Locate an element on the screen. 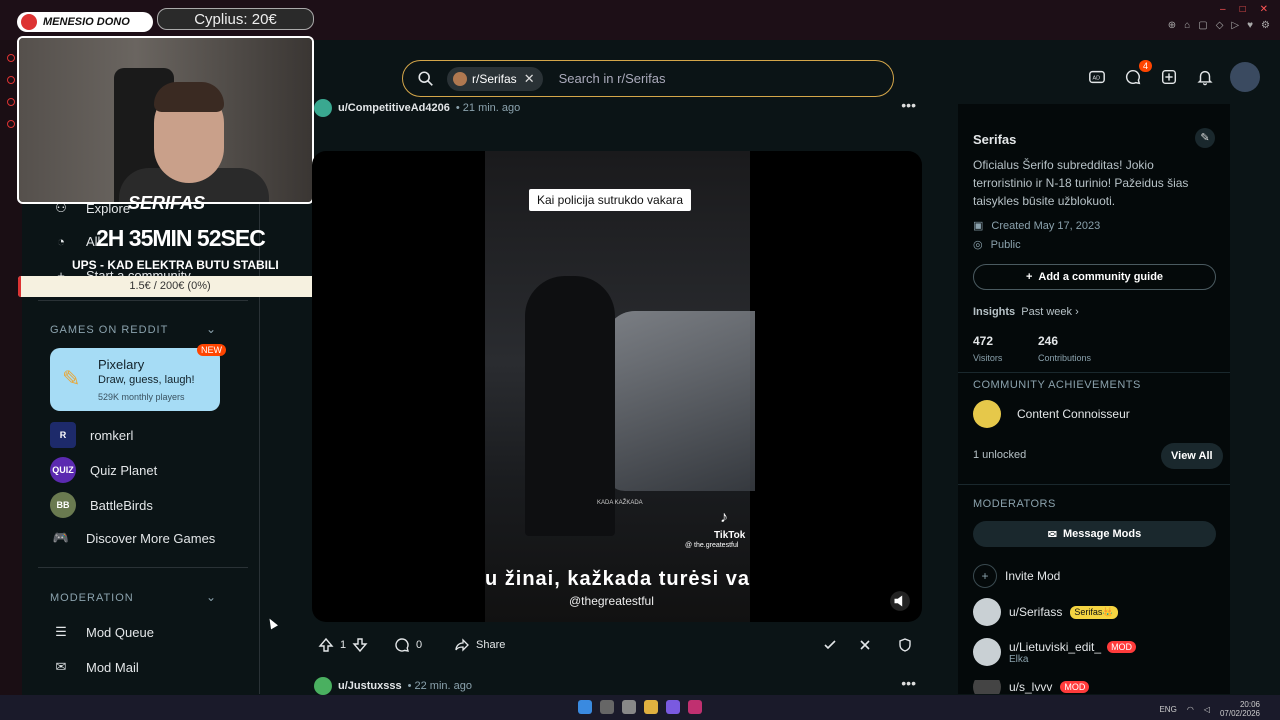 The image size is (1280, 720). sidebar-item-all: ◔ All is located at coordinates (75, 241).